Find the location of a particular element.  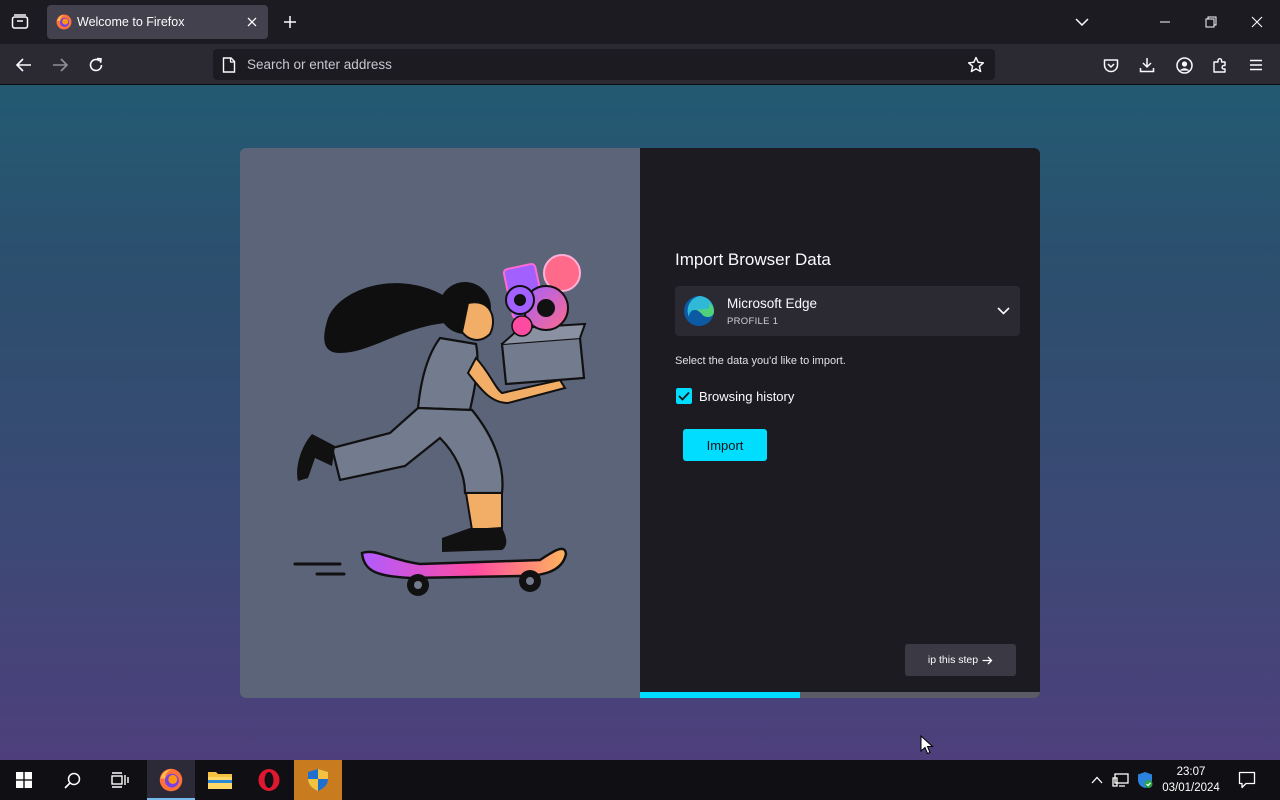

forward-button is located at coordinates (60, 65).